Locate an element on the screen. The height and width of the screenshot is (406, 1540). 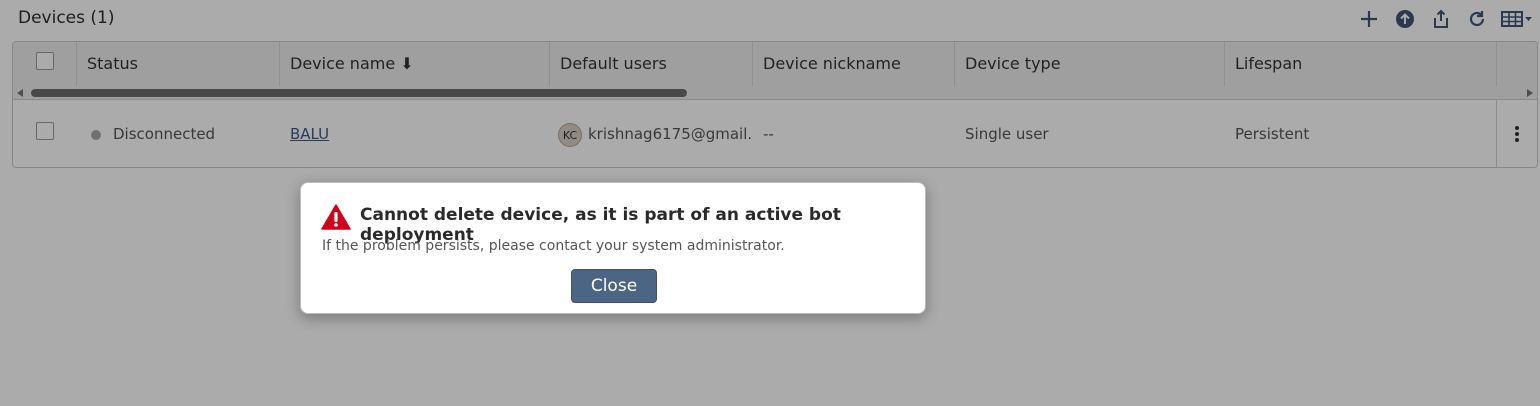
close-button: Close is located at coordinates (614, 286).